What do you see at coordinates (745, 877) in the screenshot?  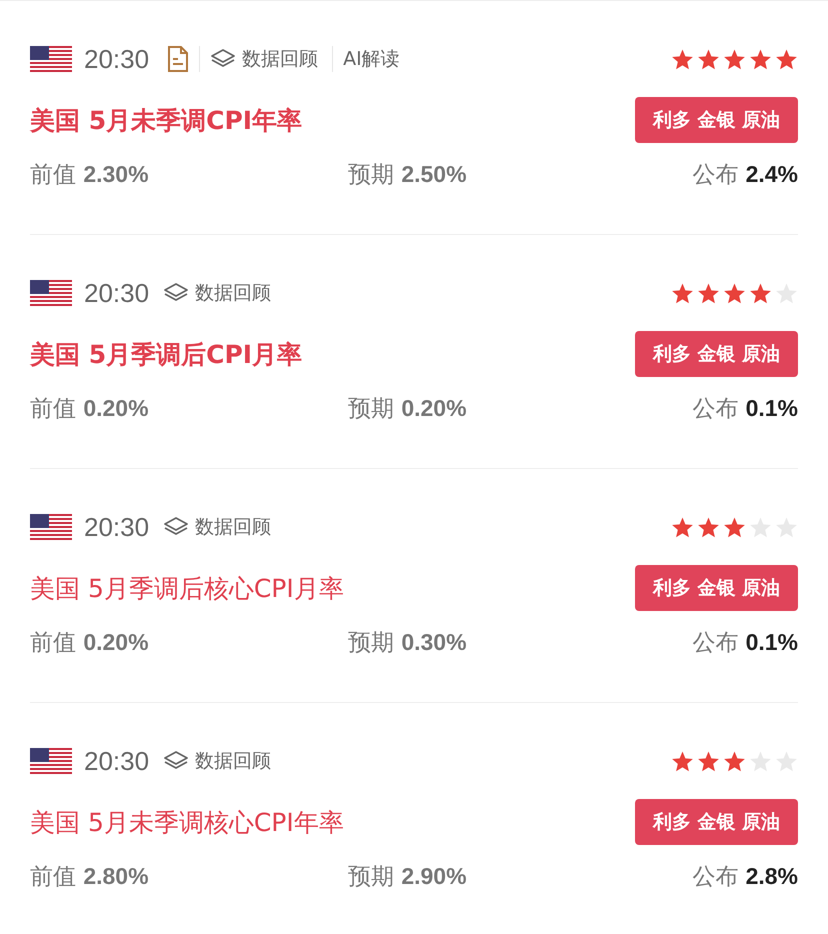 I see `actual-value: 公布 2.8%` at bounding box center [745, 877].